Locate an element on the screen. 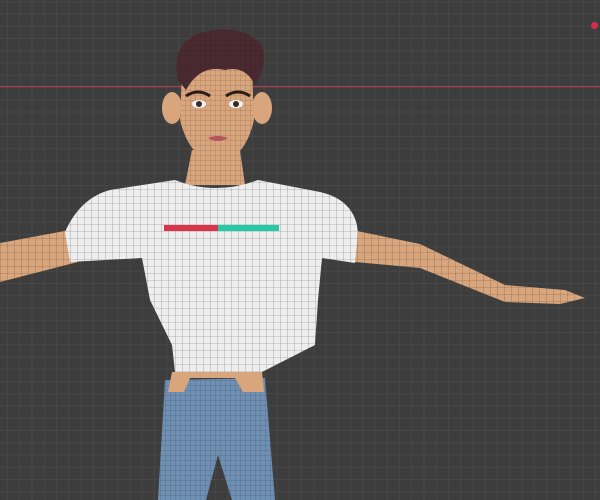 The width and height of the screenshot is (600, 500). health-bar is located at coordinates (221, 228).